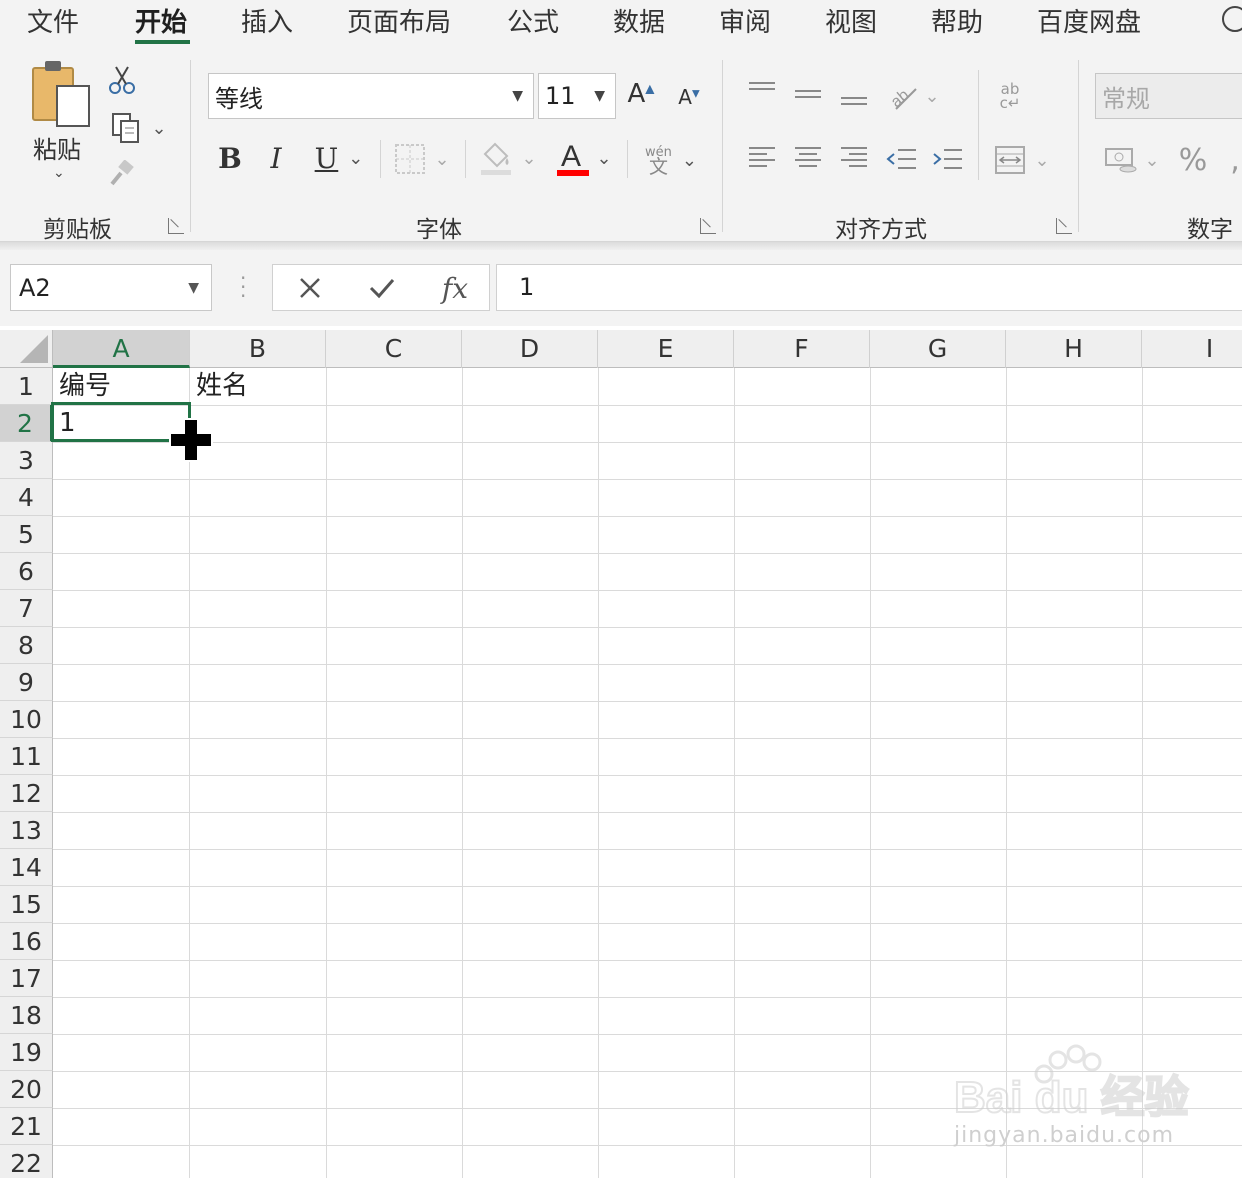 The width and height of the screenshot is (1242, 1178). I want to click on row-header-22: 22, so click(26, 1161).